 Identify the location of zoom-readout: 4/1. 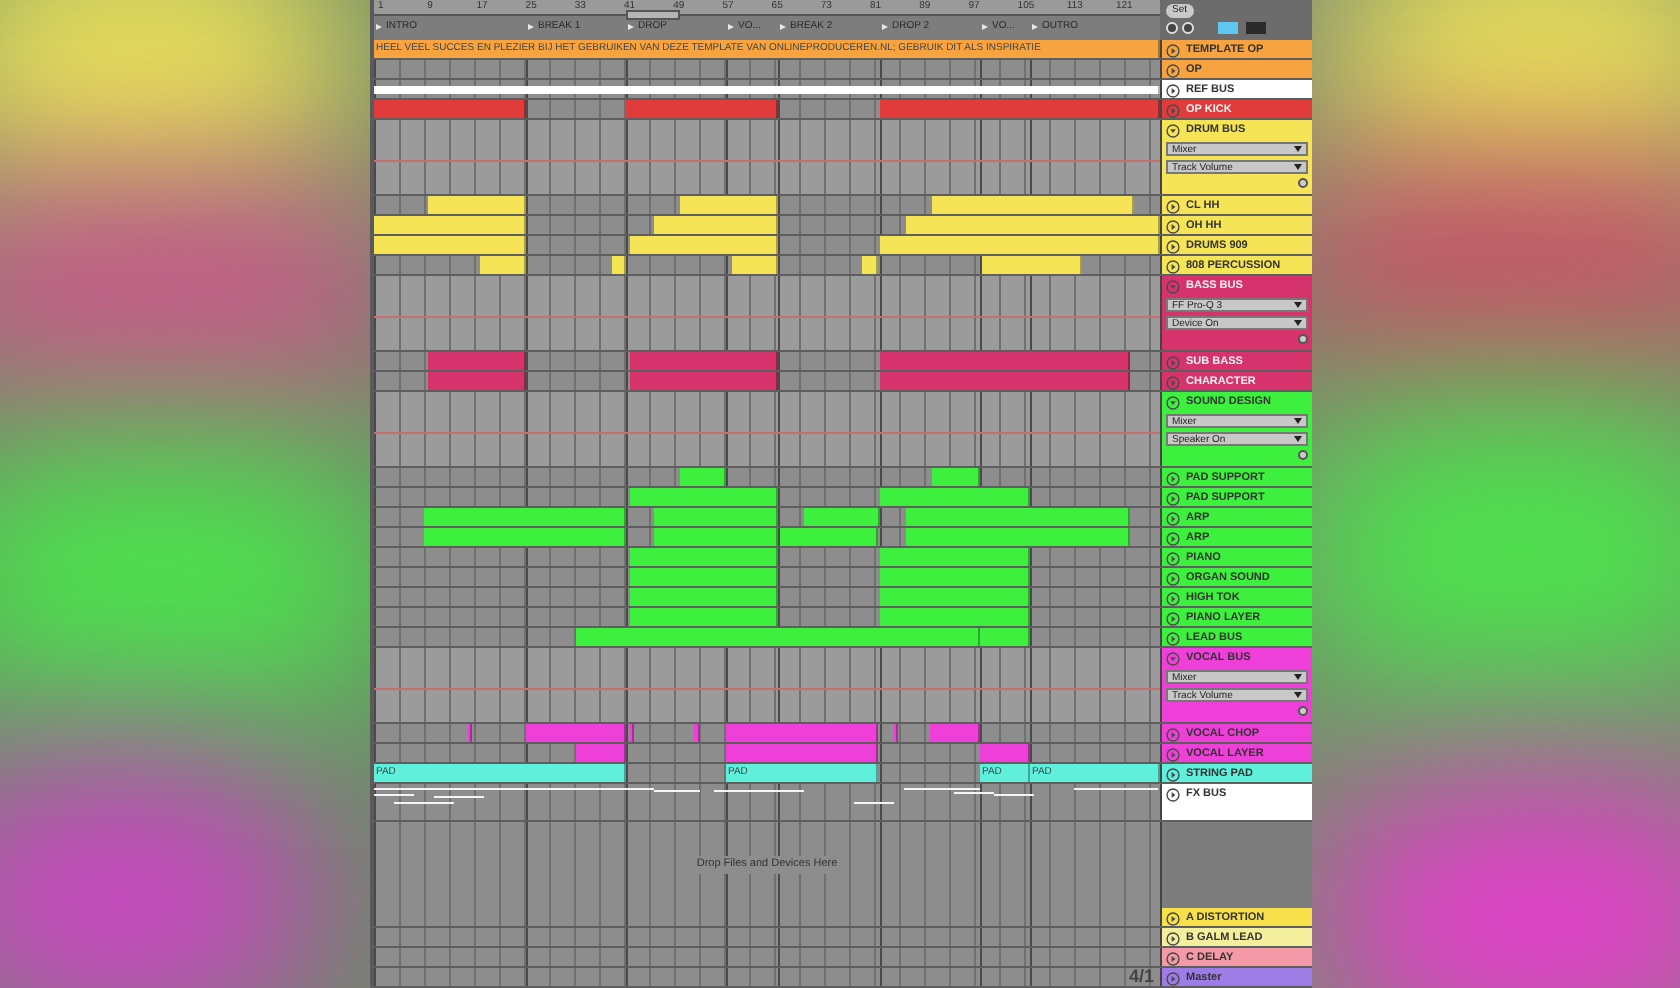
(1141, 976).